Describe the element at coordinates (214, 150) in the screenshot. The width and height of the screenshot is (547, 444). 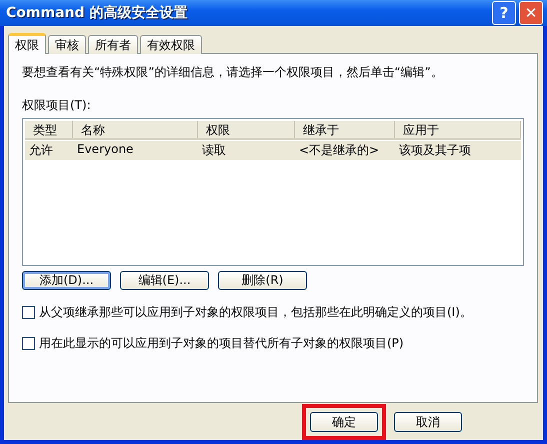
I see `table-cell-text: 读取` at that location.